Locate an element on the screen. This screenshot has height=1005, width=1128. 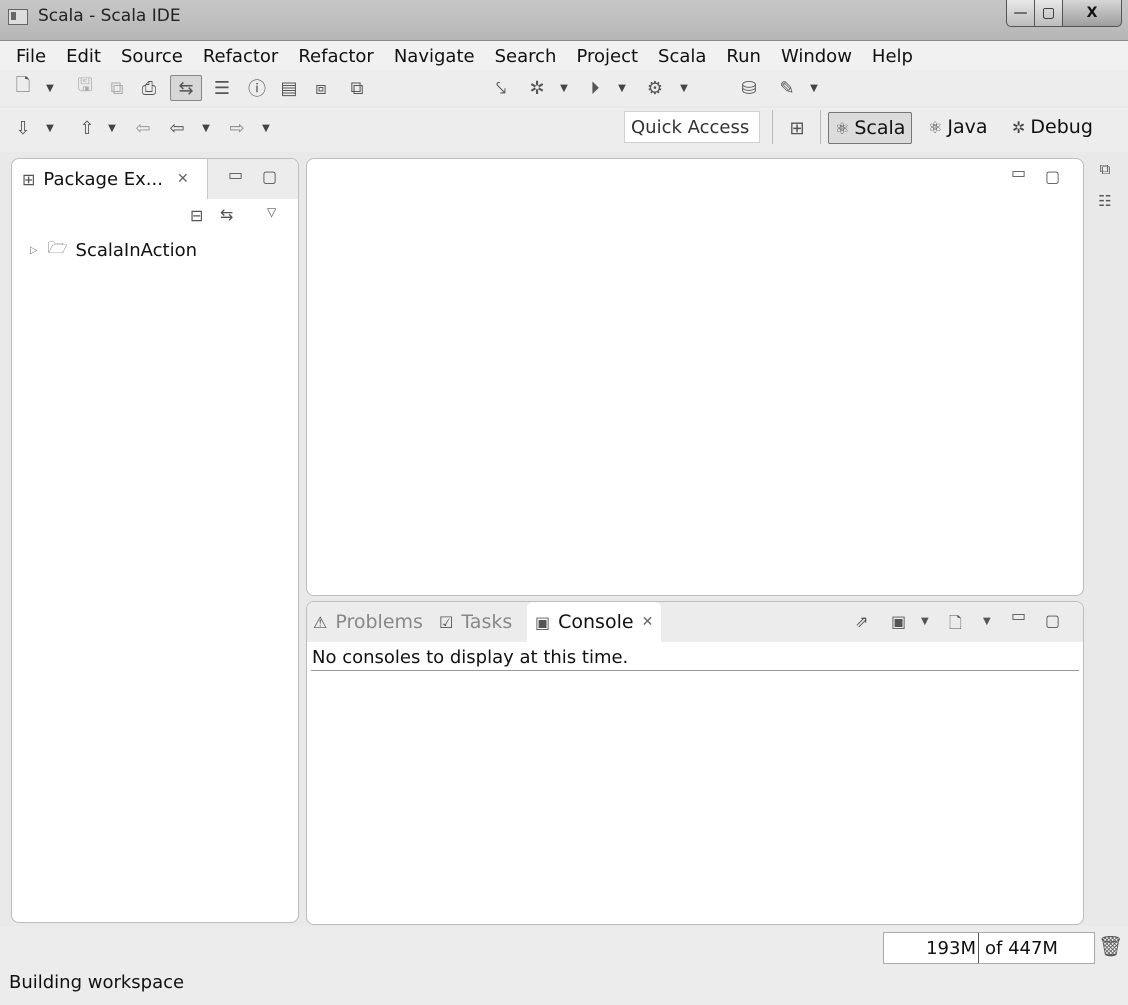
problems-icon: ⚠ is located at coordinates (320, 622).